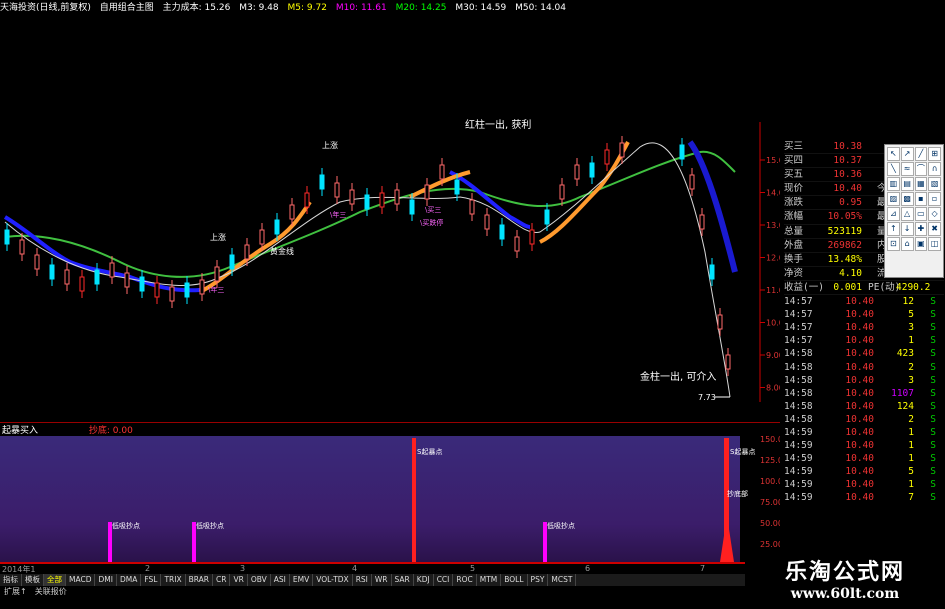 Image resolution: width=945 pixels, height=609 pixels. Describe the element at coordinates (403, 580) in the screenshot. I see `tab-sar: SAR` at that location.